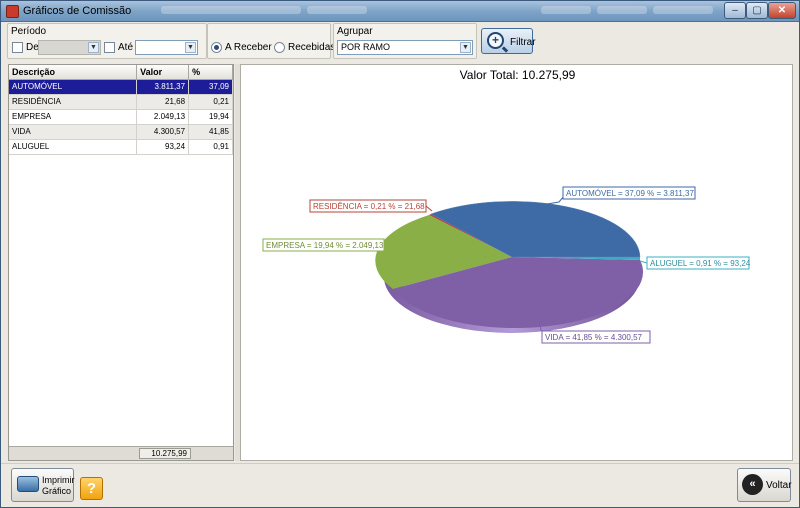 The height and width of the screenshot is (508, 800). What do you see at coordinates (279, 47) in the screenshot?
I see `recebidas-radio` at bounding box center [279, 47].